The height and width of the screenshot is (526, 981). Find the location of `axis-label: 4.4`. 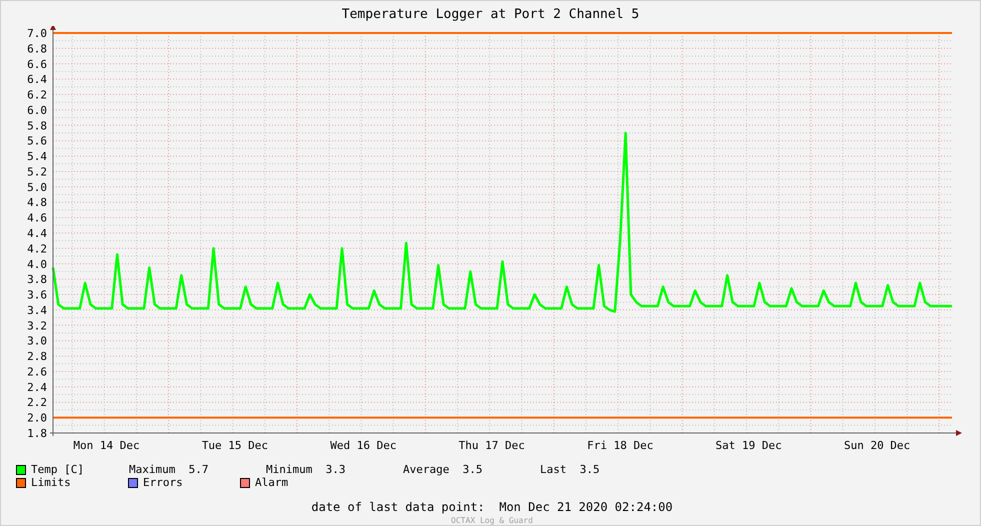

axis-label: 4.4 is located at coordinates (37, 233).